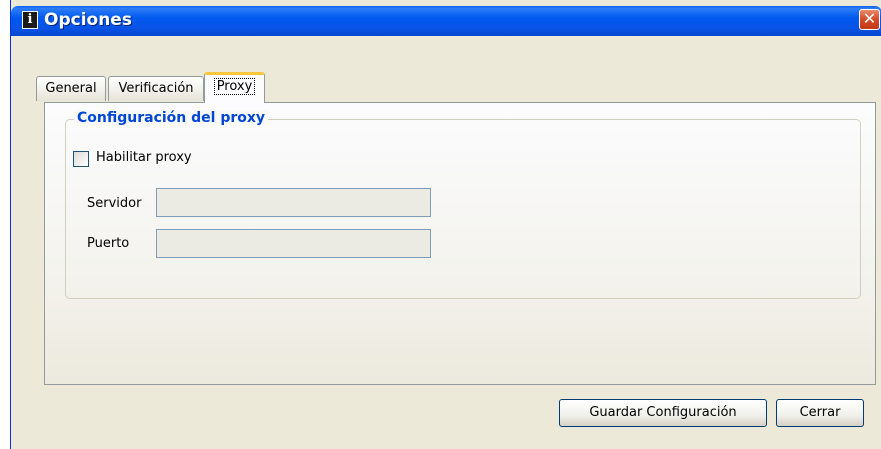 This screenshot has width=881, height=449. Describe the element at coordinates (30, 20) in the screenshot. I see `info-icon: i` at that location.